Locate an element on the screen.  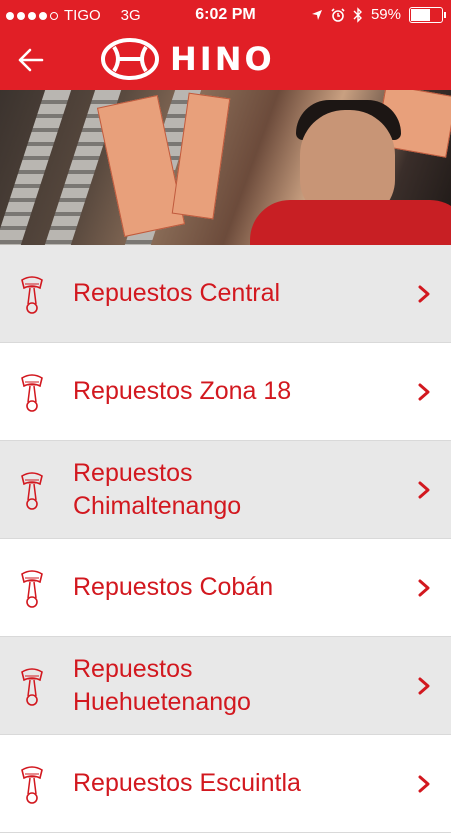
hino-emblem-icon is located at coordinates (130, 59).